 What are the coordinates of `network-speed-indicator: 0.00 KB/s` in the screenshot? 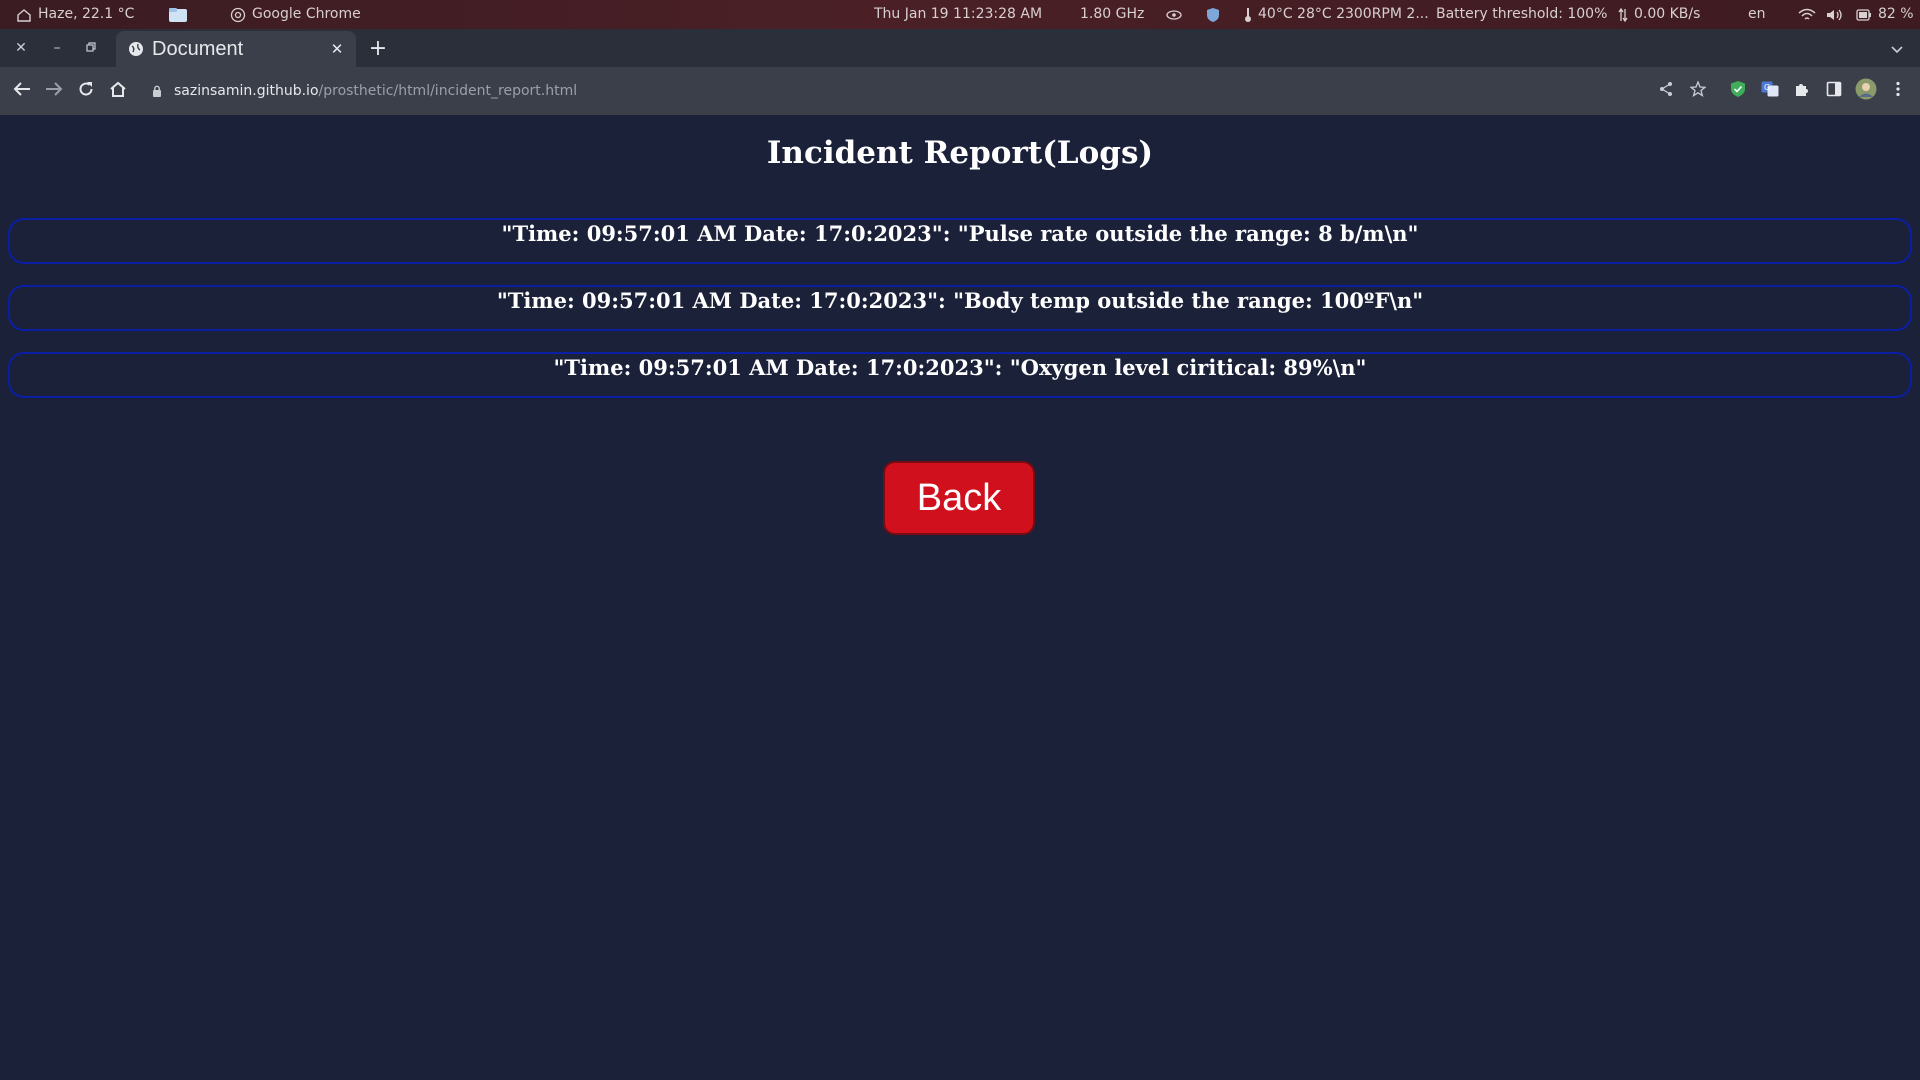 It's located at (1659, 14).